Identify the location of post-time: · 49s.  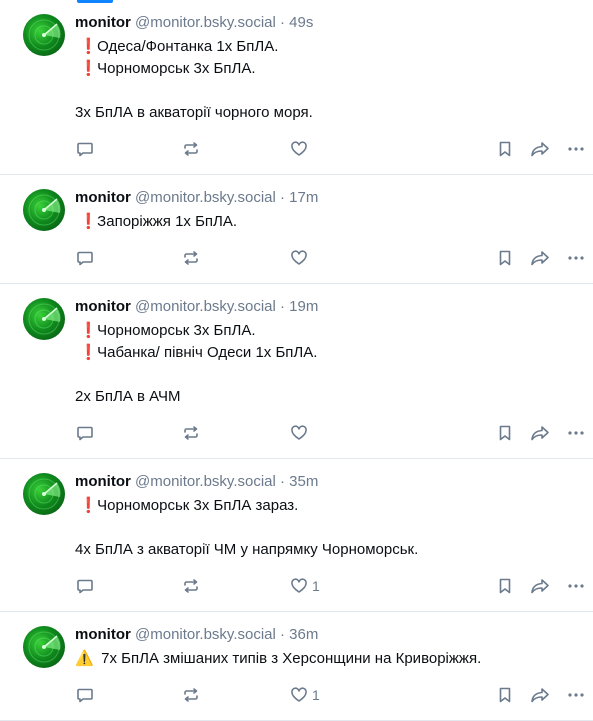
(296, 22).